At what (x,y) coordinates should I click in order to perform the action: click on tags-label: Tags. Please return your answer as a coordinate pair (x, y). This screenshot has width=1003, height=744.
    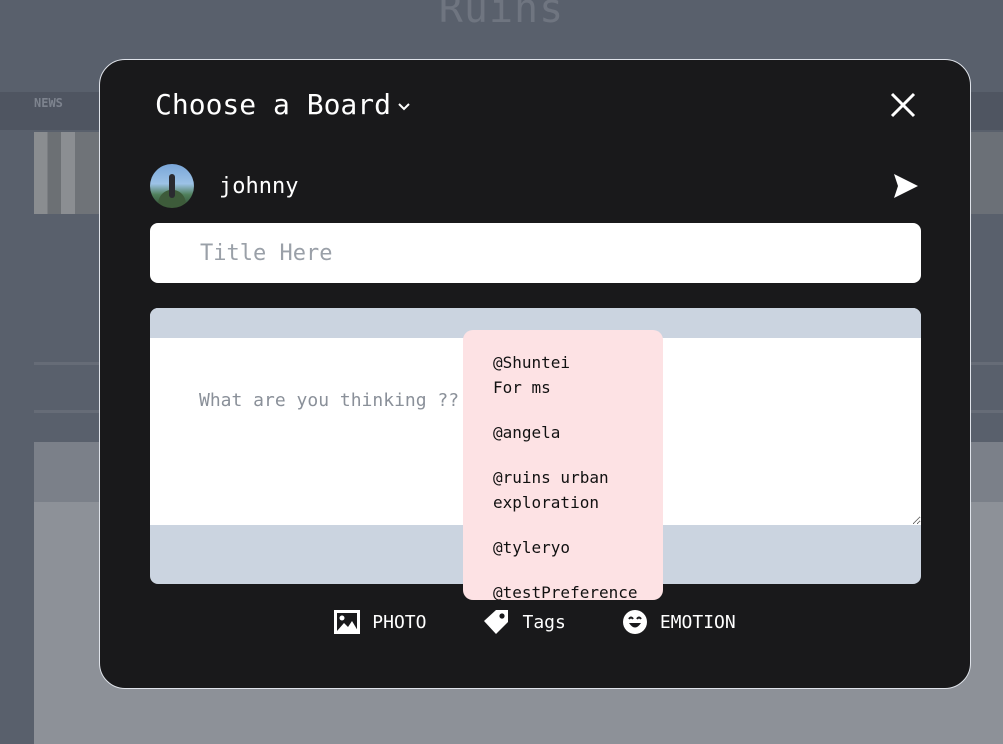
    Looking at the image, I should click on (544, 622).